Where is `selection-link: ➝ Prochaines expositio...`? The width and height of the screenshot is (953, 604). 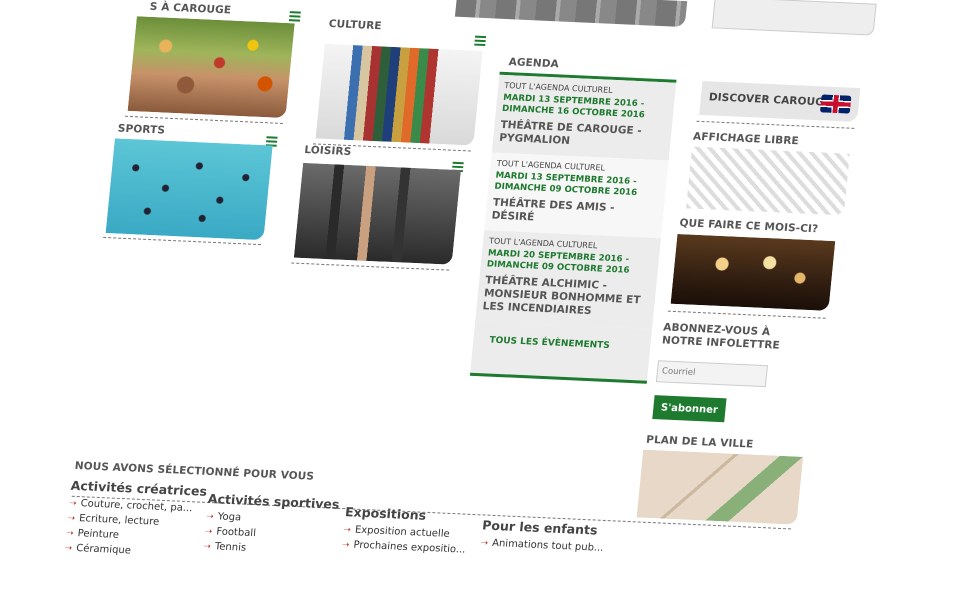 selection-link: ➝ Prochaines expositio... is located at coordinates (411, 547).